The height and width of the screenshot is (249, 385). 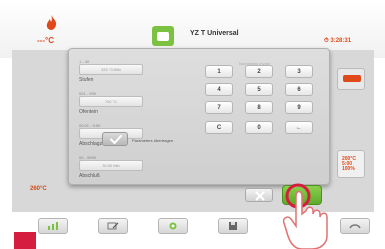 What do you see at coordinates (259, 107) in the screenshot?
I see `key-8: 8` at bounding box center [259, 107].